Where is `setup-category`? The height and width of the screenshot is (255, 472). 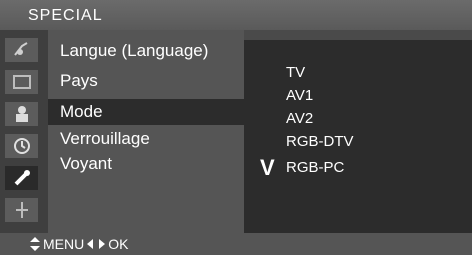 setup-category is located at coordinates (21, 50).